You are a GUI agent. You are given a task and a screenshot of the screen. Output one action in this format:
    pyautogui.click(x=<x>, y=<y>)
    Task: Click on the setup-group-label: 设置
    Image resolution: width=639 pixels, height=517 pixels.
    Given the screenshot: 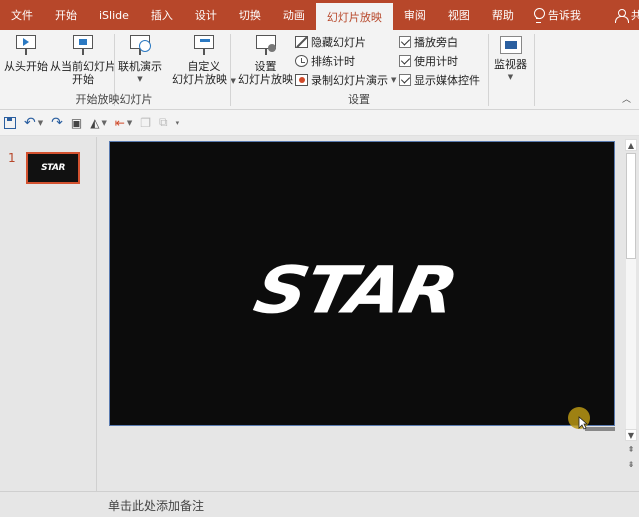 What is the action you would take?
    pyautogui.click(x=359, y=99)
    